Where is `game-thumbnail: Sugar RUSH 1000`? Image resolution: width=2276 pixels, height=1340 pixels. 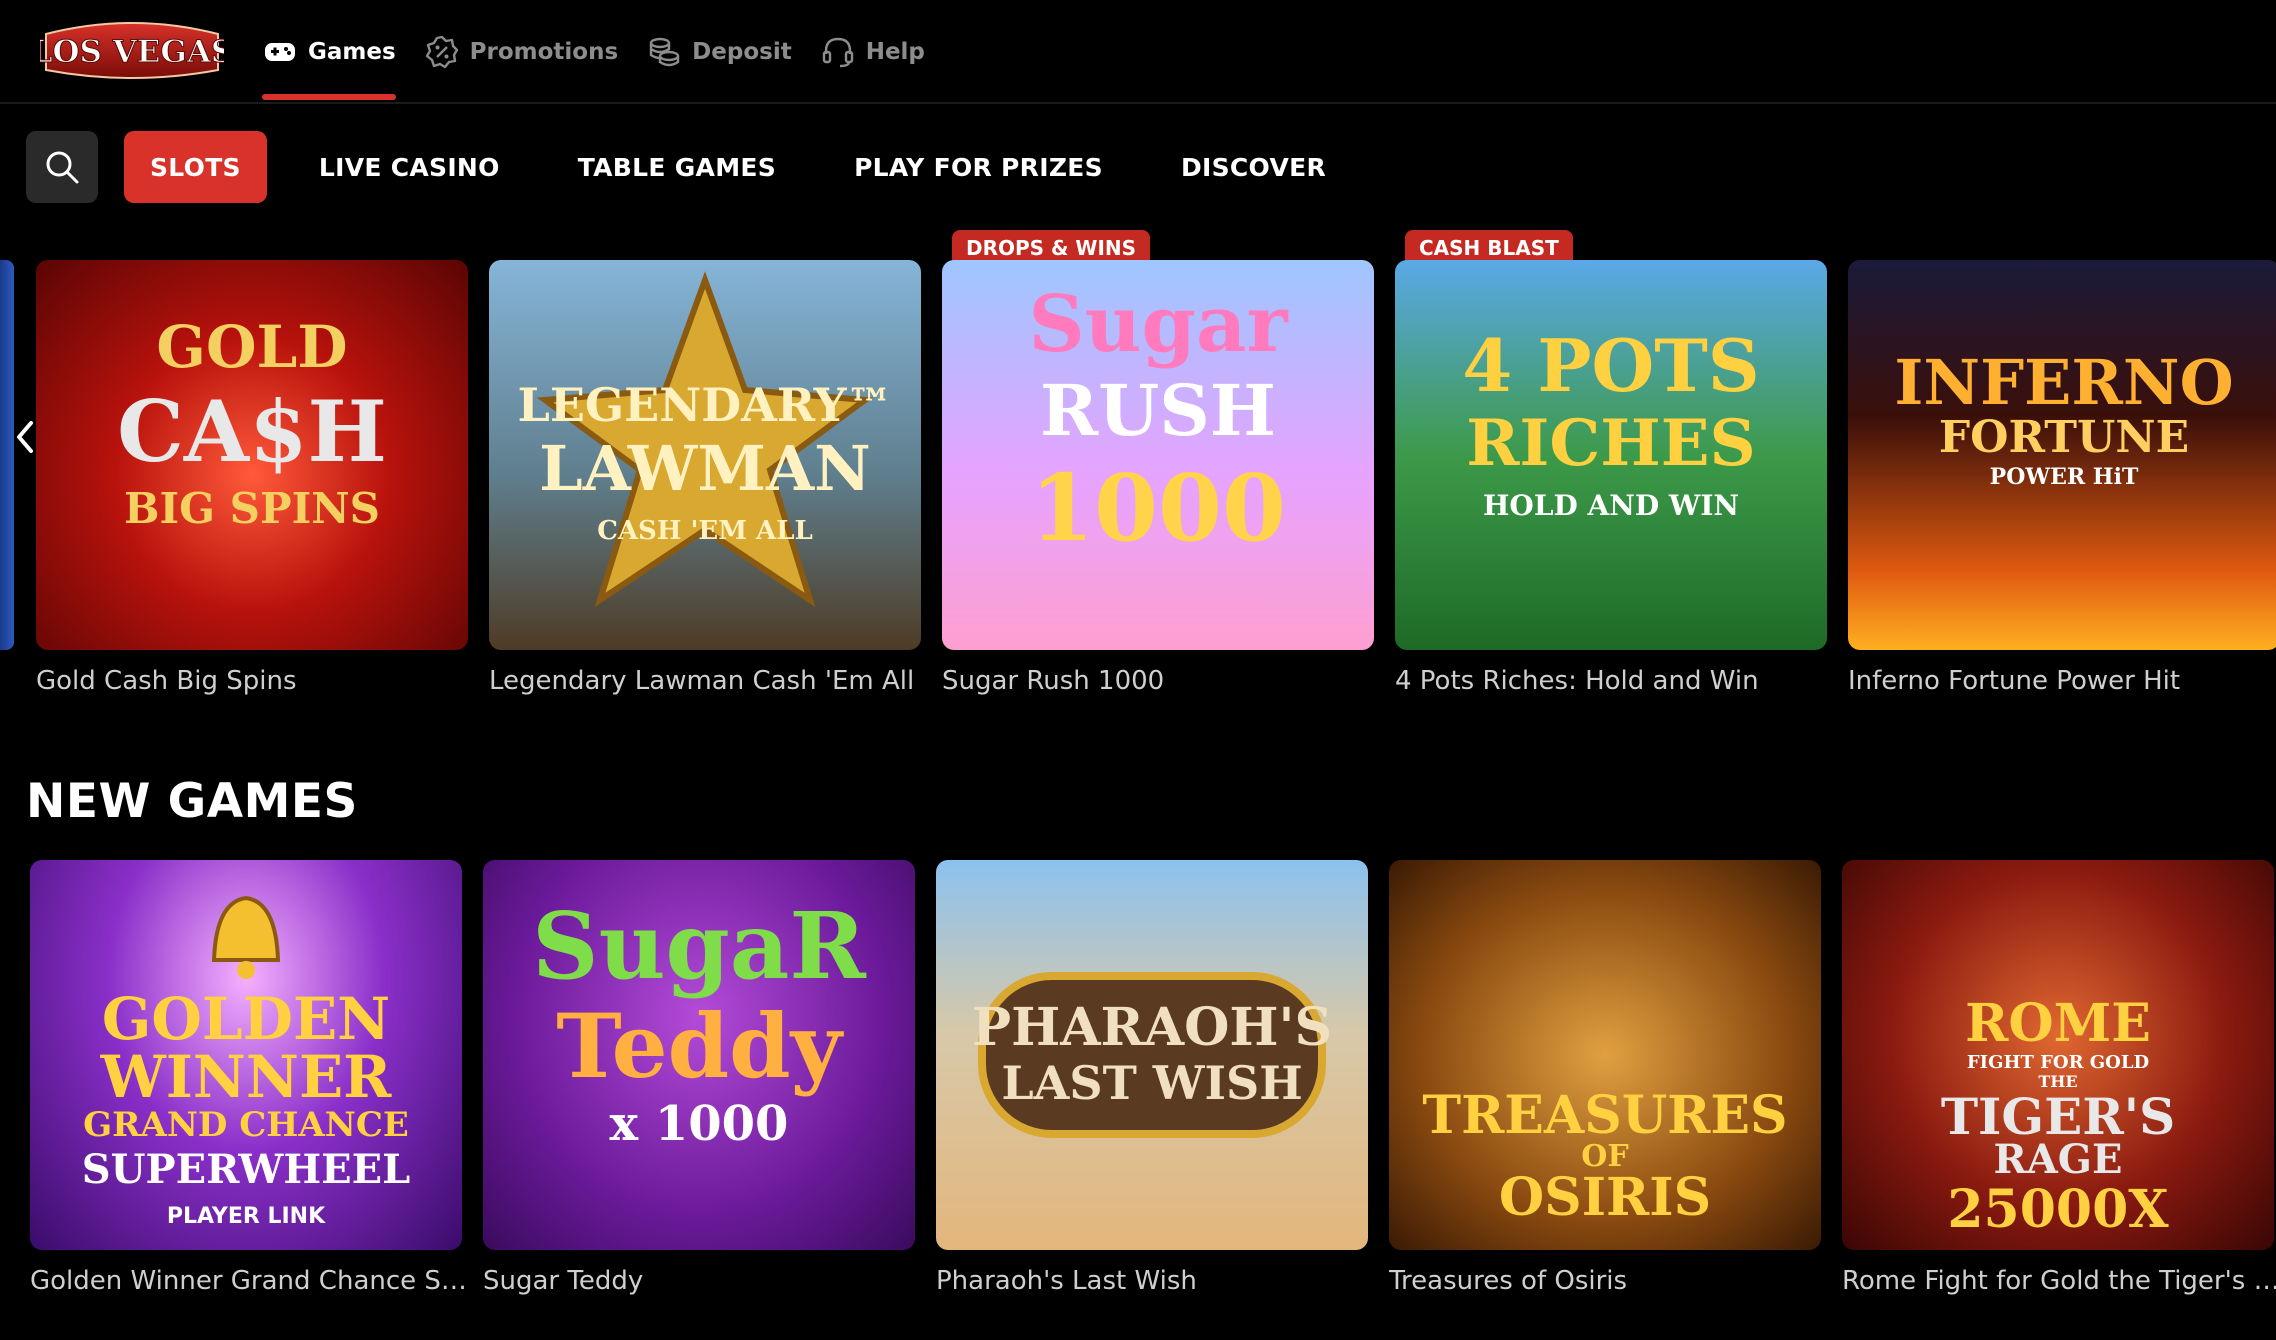 game-thumbnail: Sugar RUSH 1000 is located at coordinates (1158, 455).